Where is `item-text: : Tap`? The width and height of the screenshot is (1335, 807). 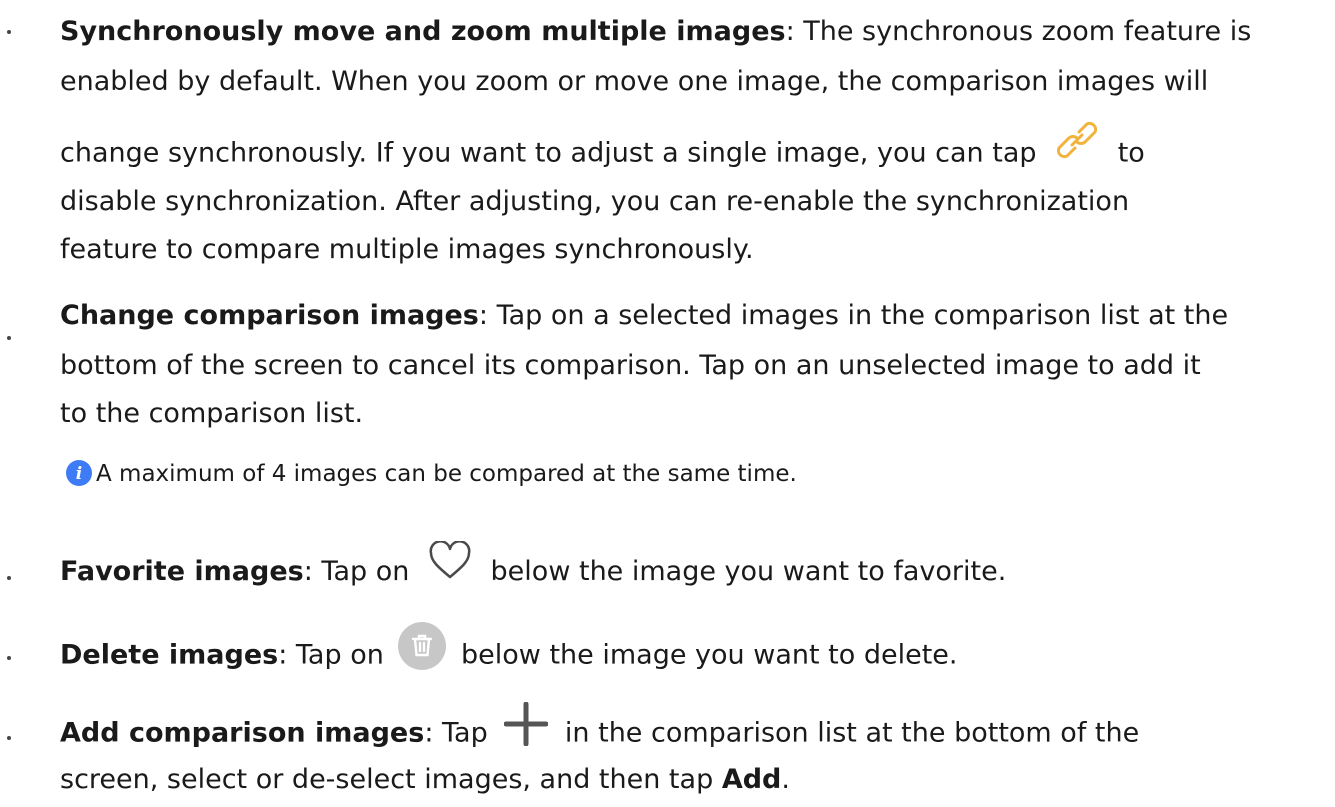 item-text: : Tap is located at coordinates (456, 733).